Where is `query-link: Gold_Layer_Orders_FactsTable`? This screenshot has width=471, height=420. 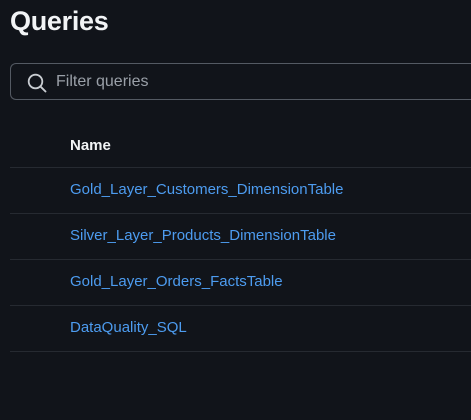
query-link: Gold_Layer_Orders_FactsTable is located at coordinates (176, 281).